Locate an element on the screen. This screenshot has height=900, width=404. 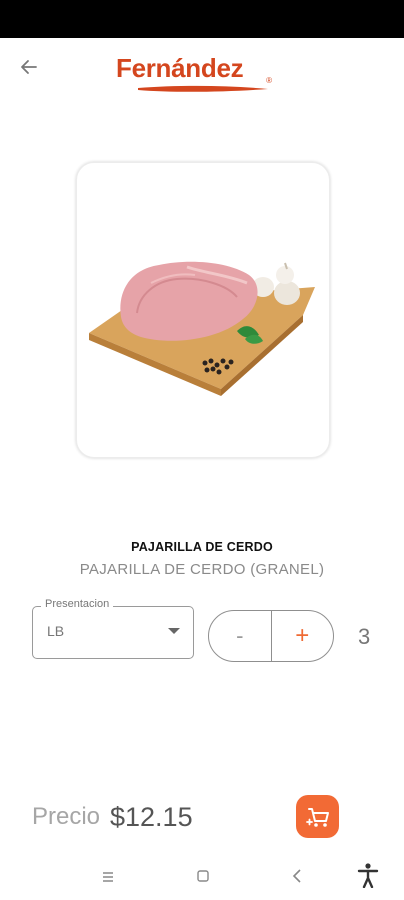
price-value: $12.15 is located at coordinates (151, 817).